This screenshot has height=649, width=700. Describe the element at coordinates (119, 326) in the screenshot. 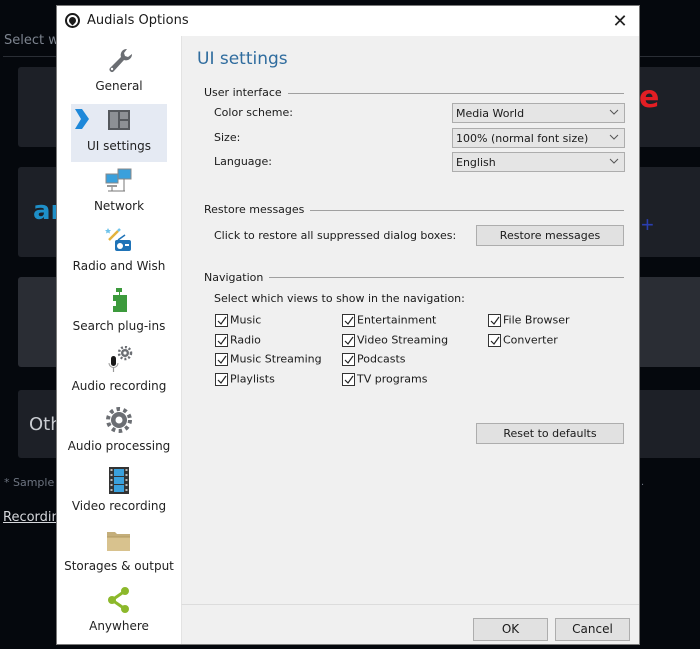

I see `sidebar-label: Search plug-ins` at that location.